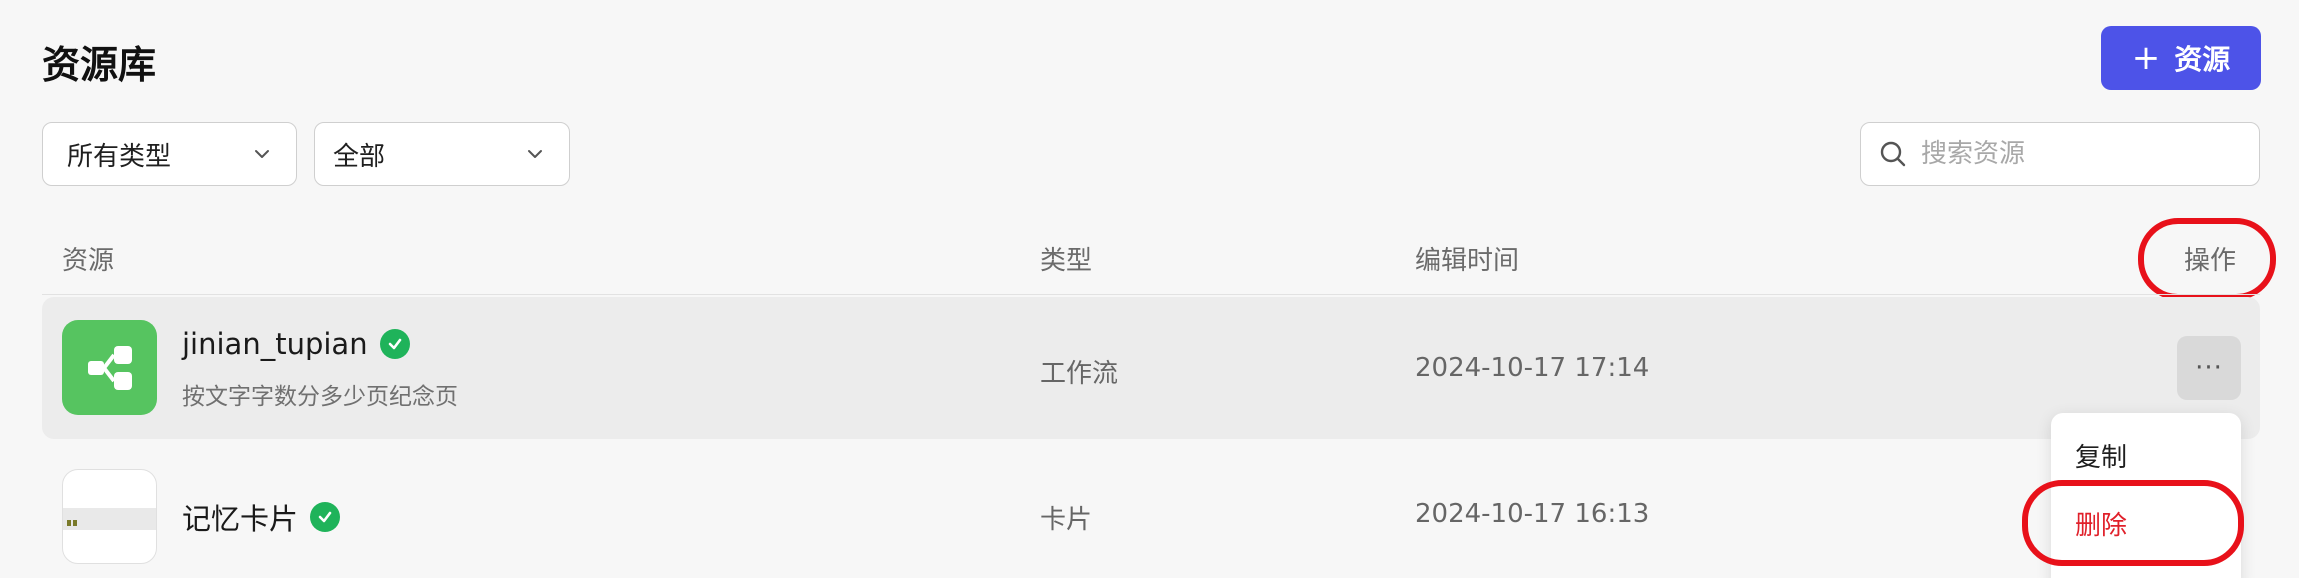 This screenshot has width=2299, height=578. Describe the element at coordinates (2081, 154) in the screenshot. I see `search-input` at that location.